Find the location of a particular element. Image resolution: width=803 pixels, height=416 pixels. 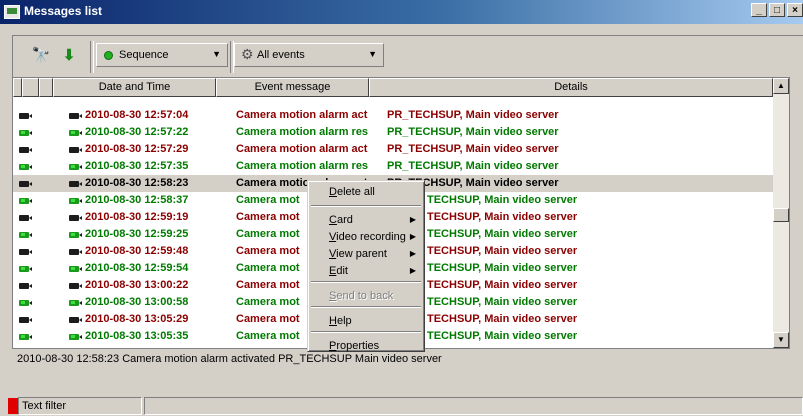

column-header-date: Date and Time is located at coordinates (134, 87).